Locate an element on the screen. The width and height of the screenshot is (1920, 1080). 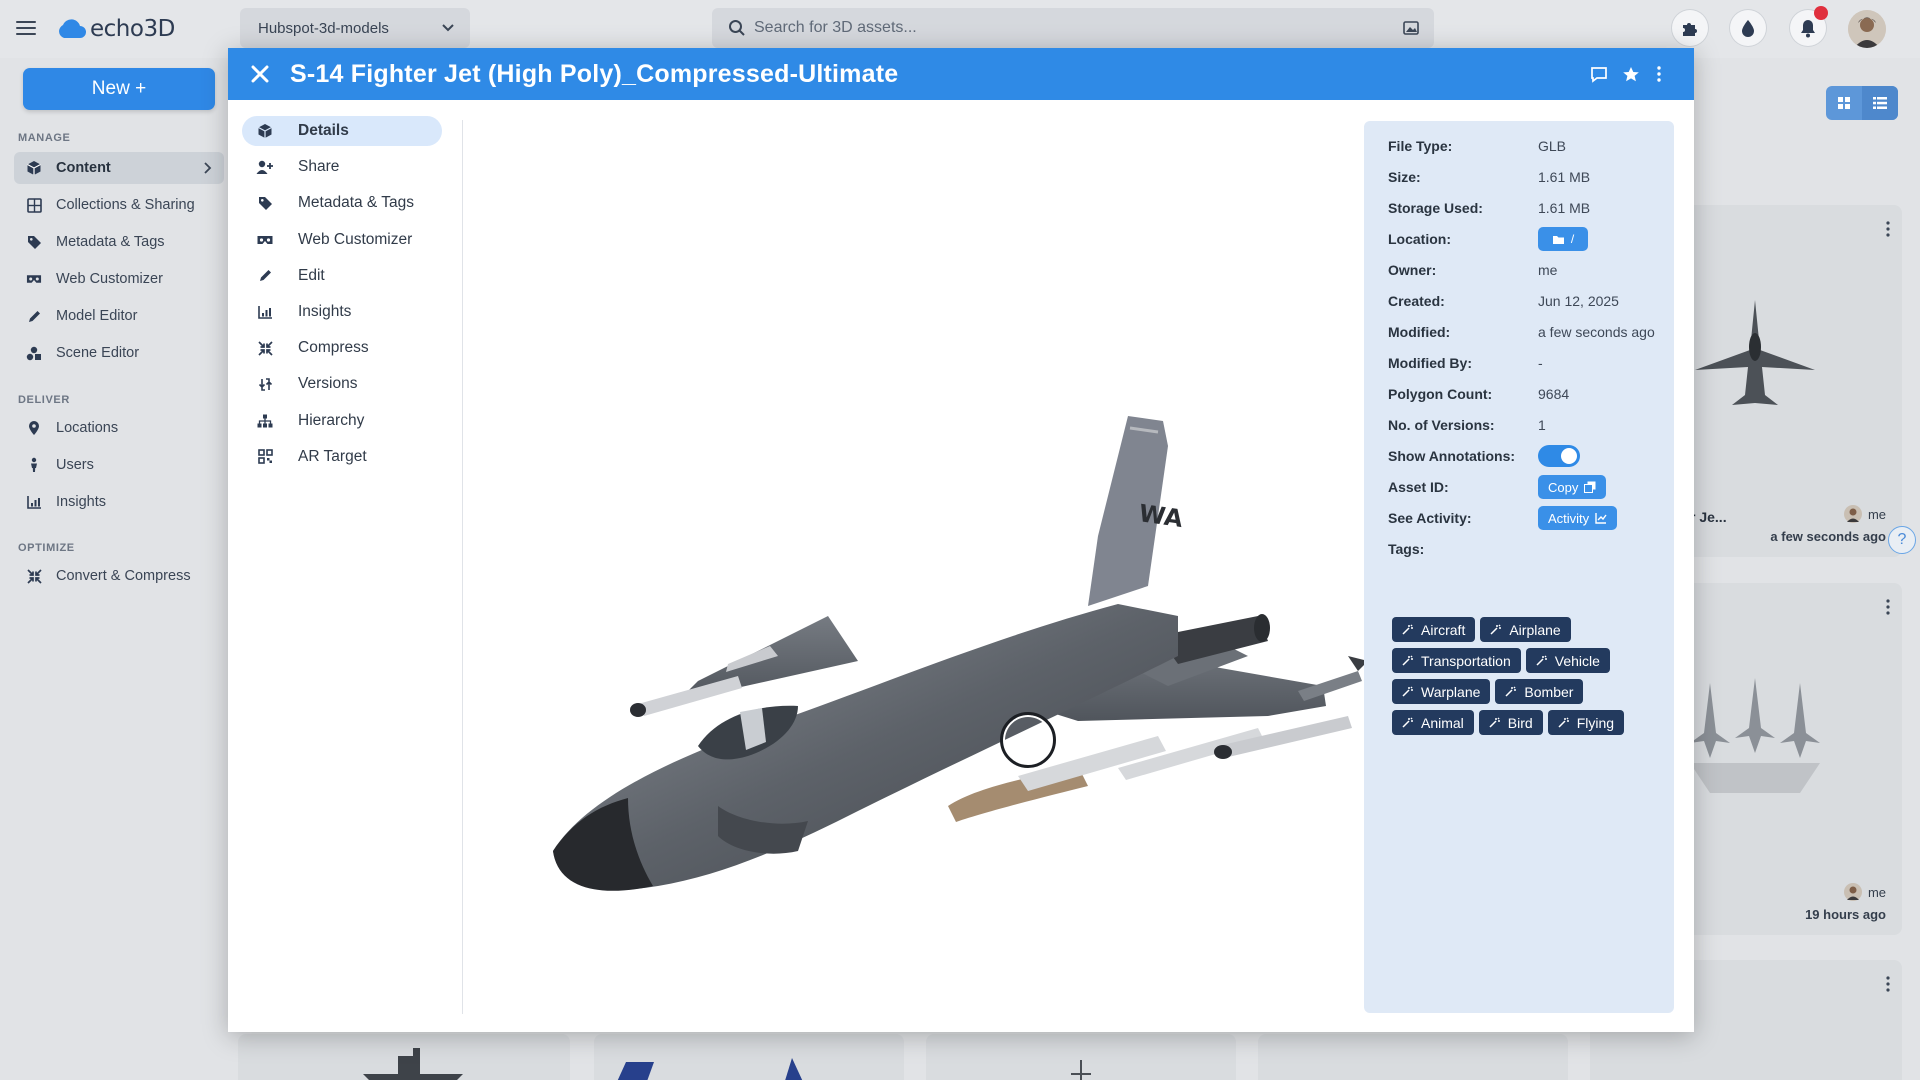
location-button: / is located at coordinates (1563, 239).